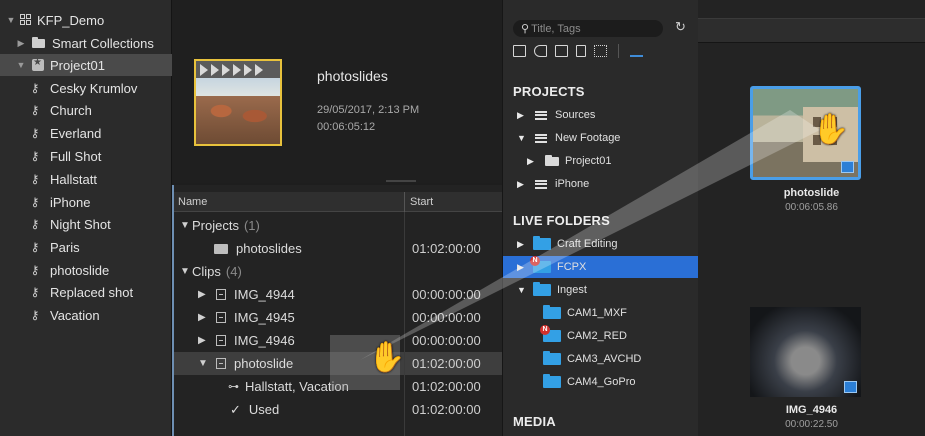 The image size is (925, 436). What do you see at coordinates (588, 28) in the screenshot?
I see `search-field: ⚲ Title, Tags` at bounding box center [588, 28].